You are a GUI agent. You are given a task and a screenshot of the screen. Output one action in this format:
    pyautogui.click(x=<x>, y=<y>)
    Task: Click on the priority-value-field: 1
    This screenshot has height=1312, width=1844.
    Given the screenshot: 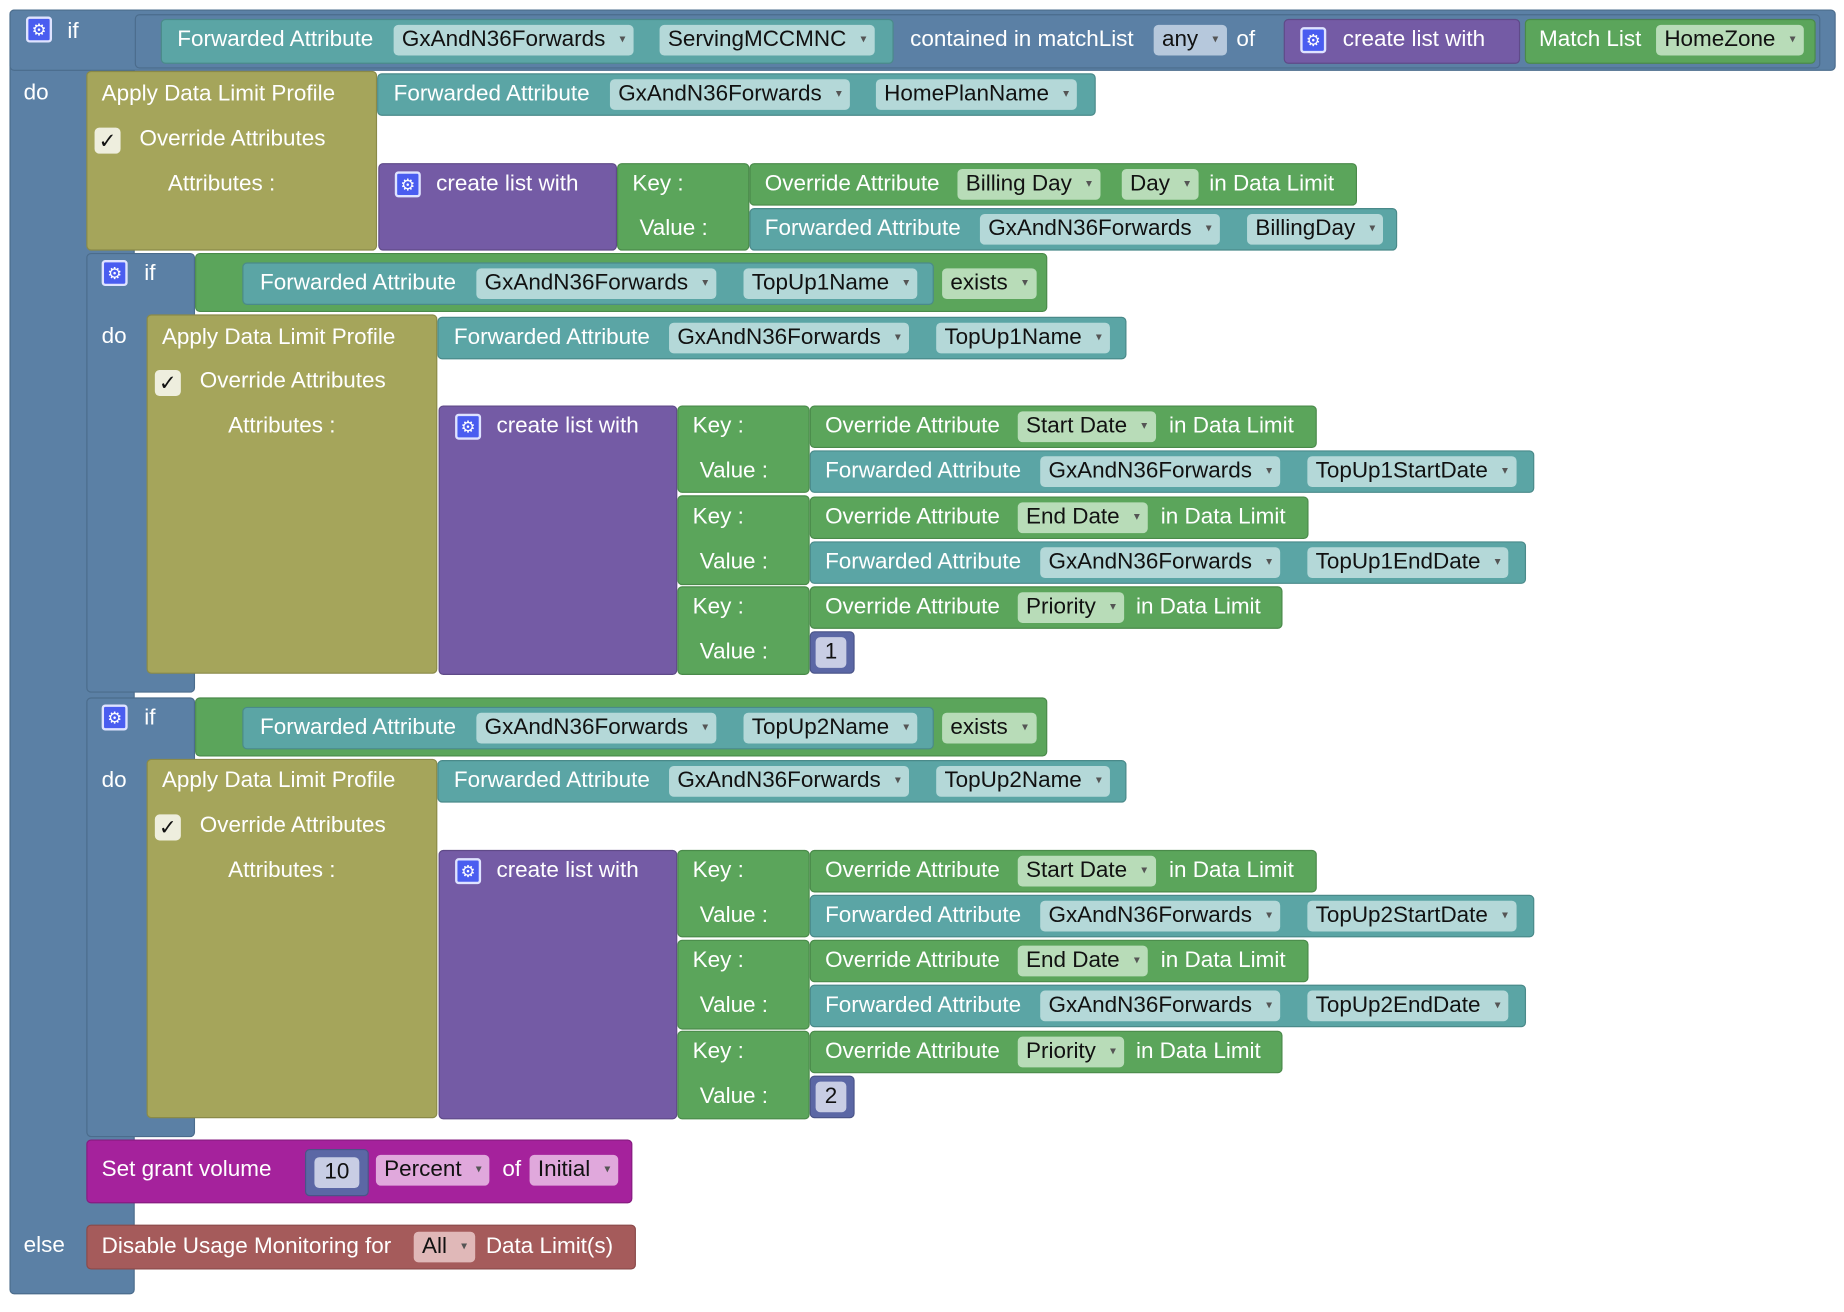 What is the action you would take?
    pyautogui.click(x=831, y=652)
    